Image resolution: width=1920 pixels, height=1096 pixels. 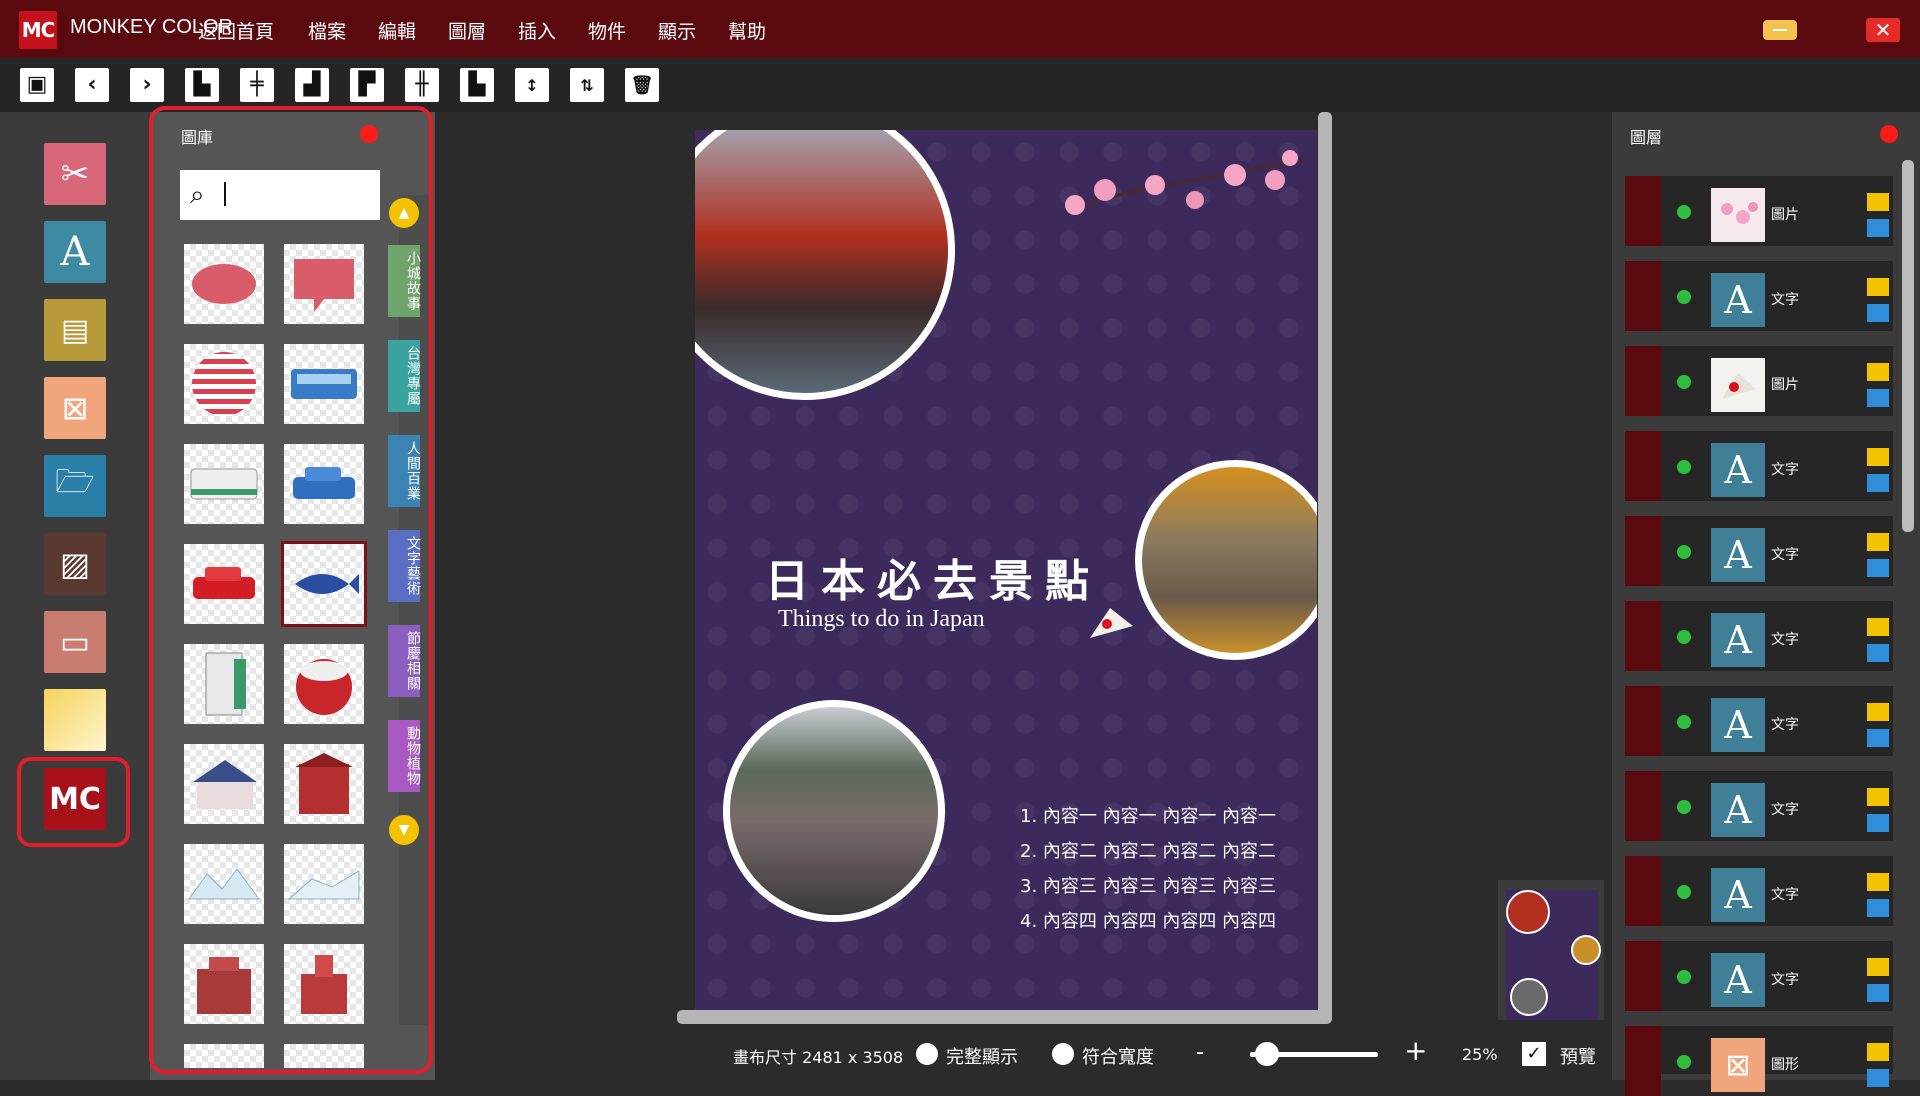 What do you see at coordinates (75, 174) in the screenshot?
I see `crop-image-button: ✂` at bounding box center [75, 174].